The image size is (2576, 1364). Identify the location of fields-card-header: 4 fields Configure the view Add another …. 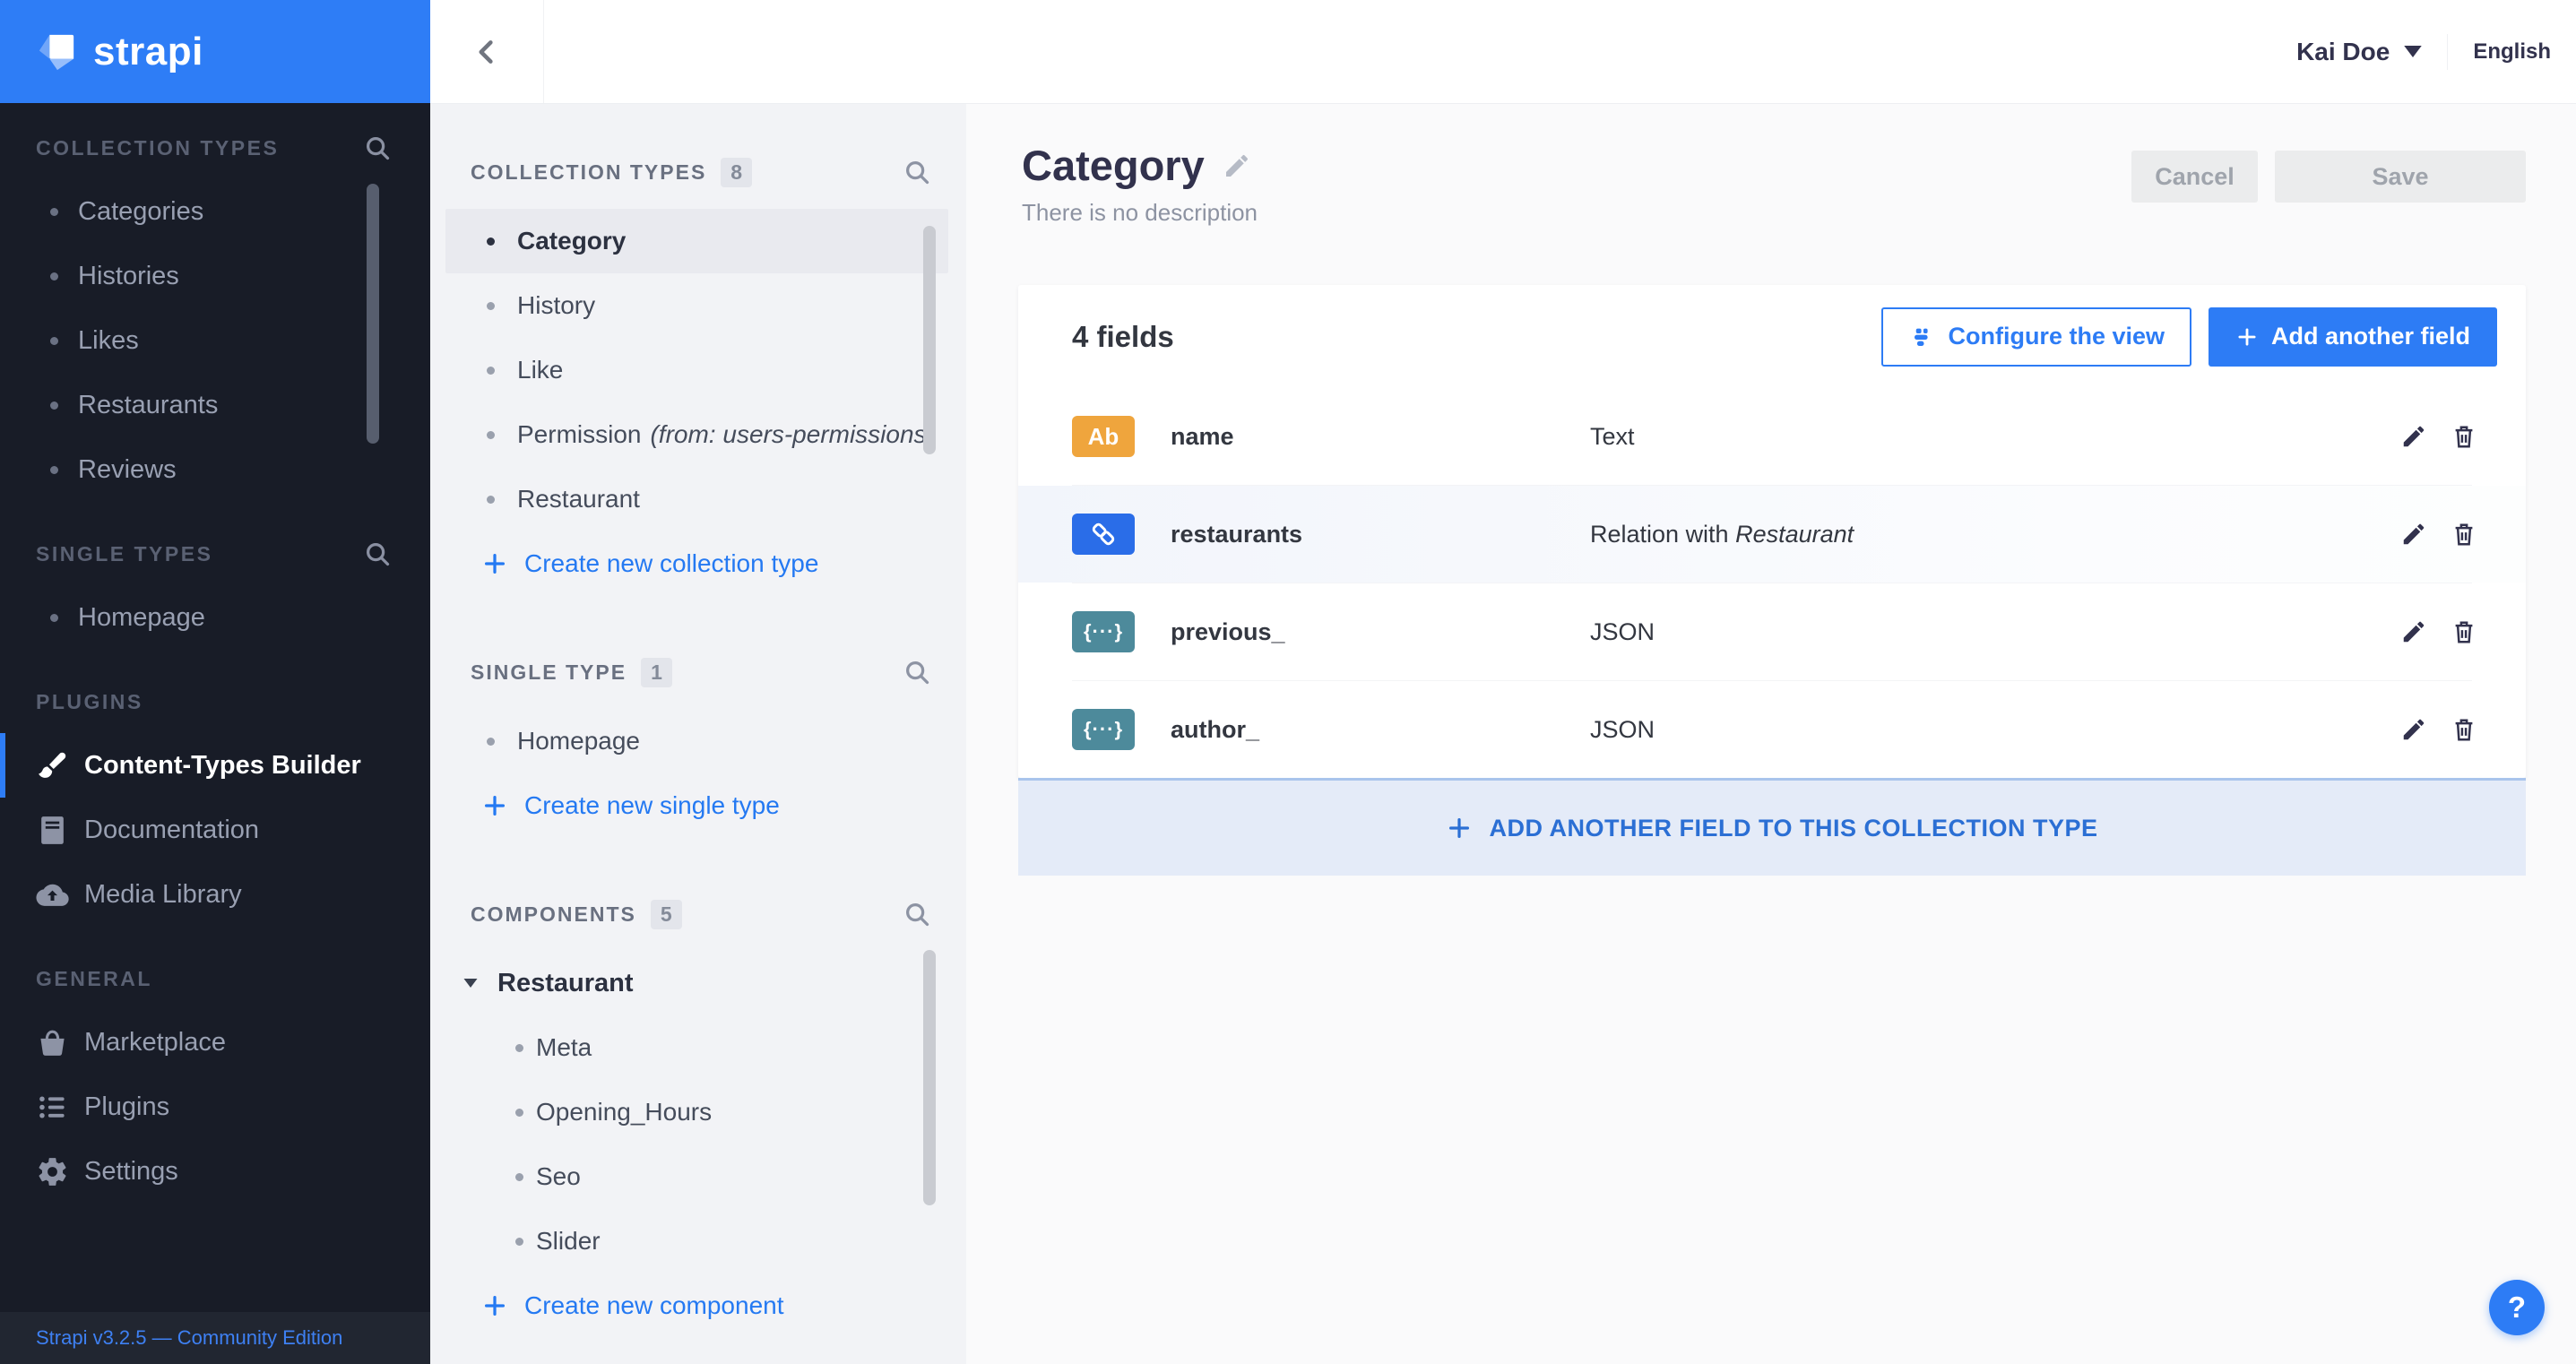
(1772, 336).